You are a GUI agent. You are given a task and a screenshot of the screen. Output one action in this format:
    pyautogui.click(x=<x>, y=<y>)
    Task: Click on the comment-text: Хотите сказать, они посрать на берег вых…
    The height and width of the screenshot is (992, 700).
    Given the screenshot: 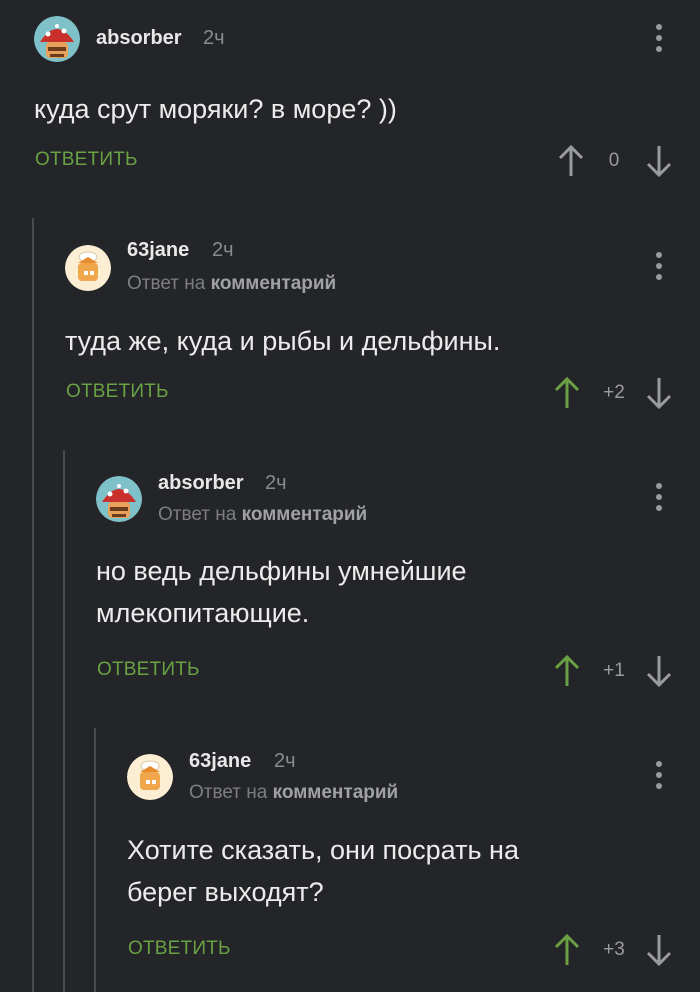 What is the action you would take?
    pyautogui.click(x=323, y=871)
    